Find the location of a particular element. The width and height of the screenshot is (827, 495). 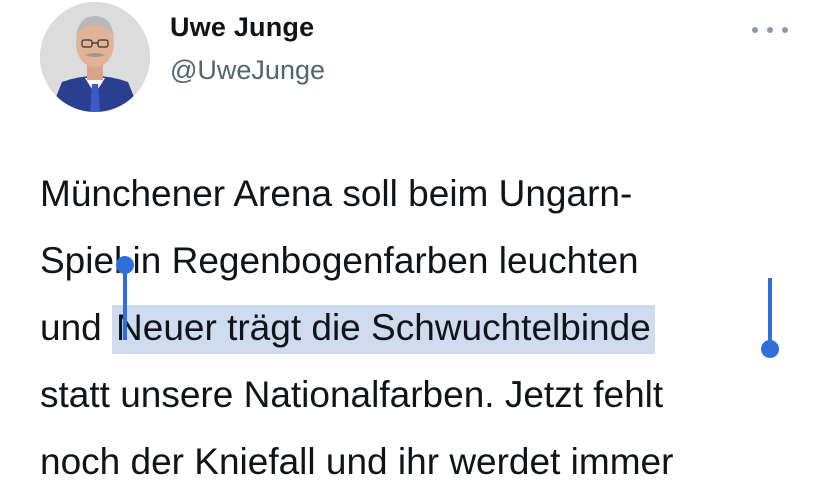

more-horizontal-icon is located at coordinates (770, 30).